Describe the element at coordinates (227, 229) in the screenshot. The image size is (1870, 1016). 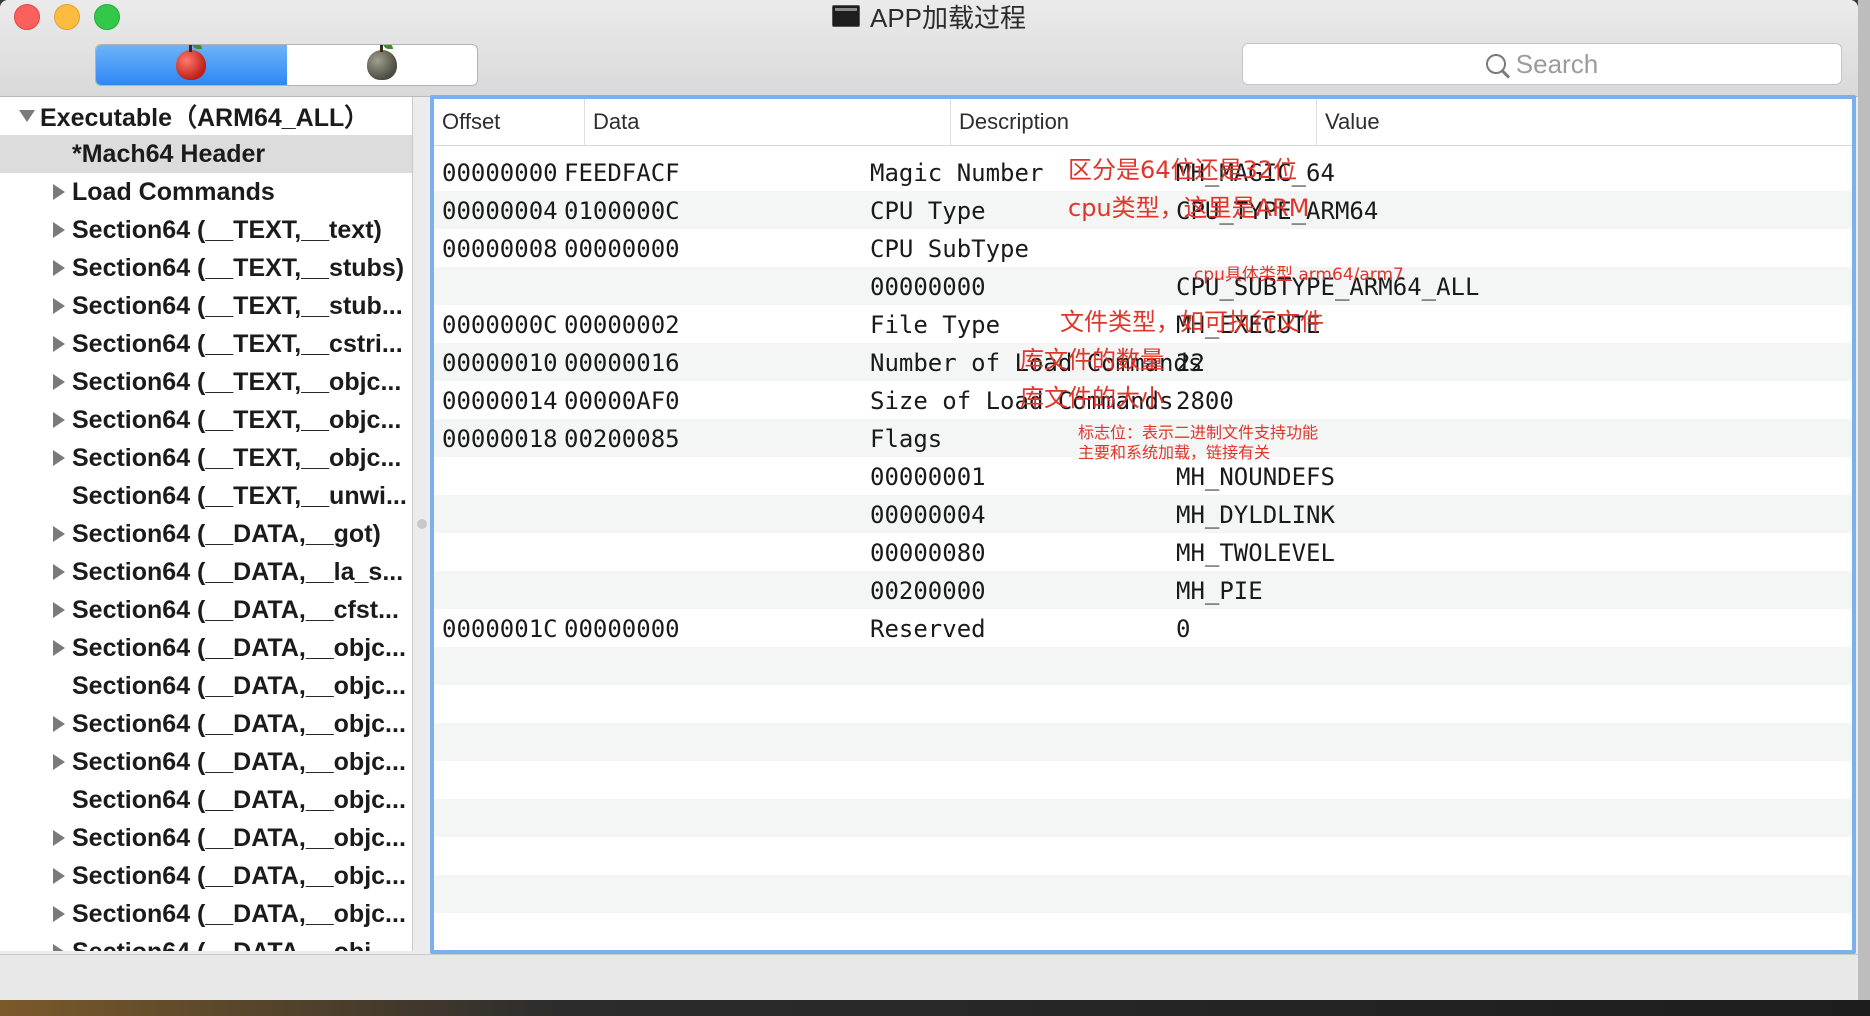
I see `tree-item-label: Section64 (__TEXT,__text)` at that location.